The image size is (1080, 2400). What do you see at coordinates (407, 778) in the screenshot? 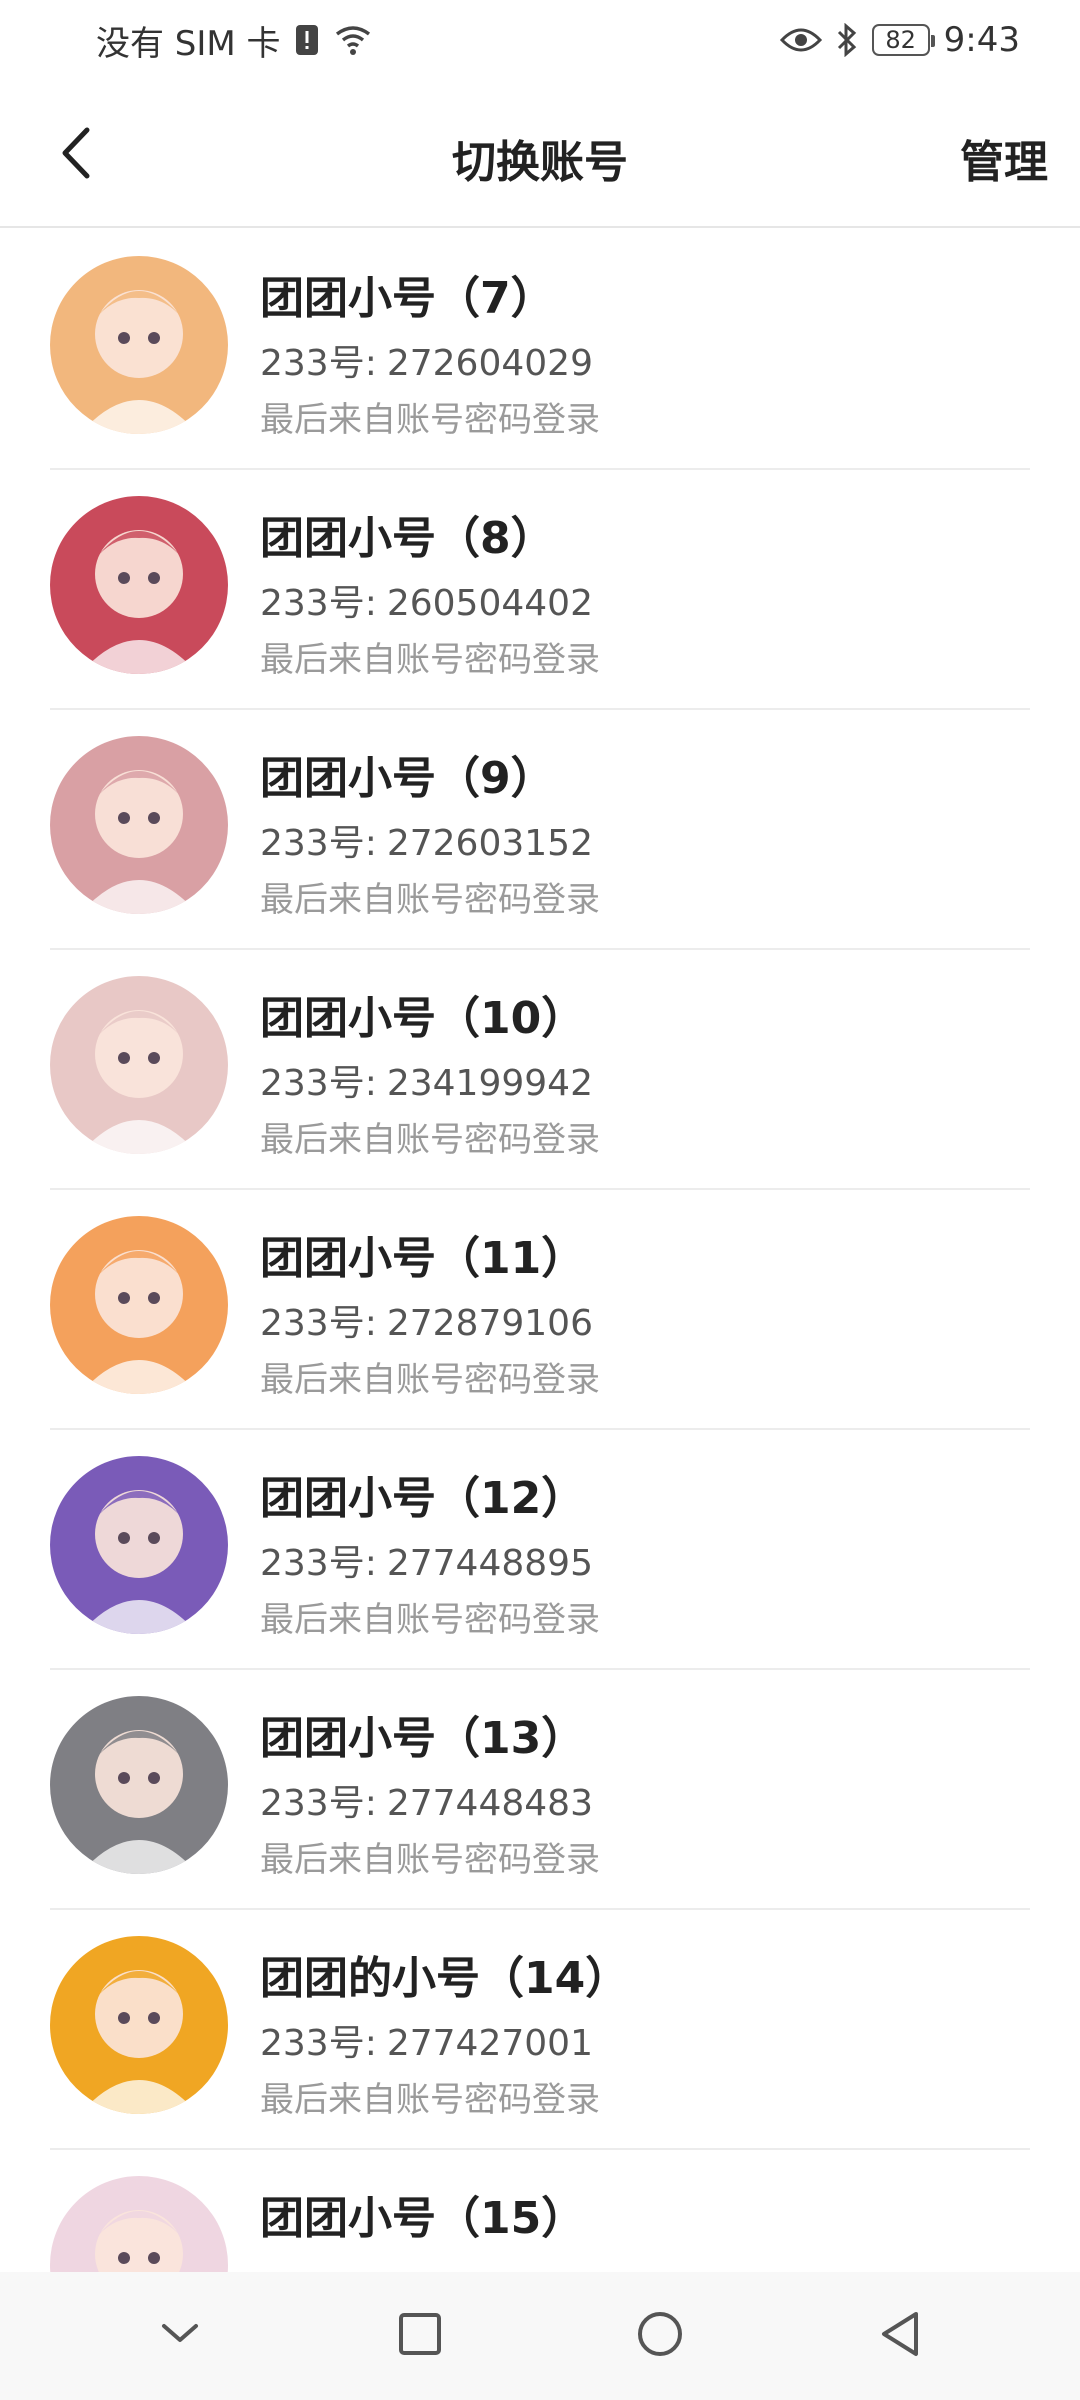
I see `account-name: 团团小号（9）` at bounding box center [407, 778].